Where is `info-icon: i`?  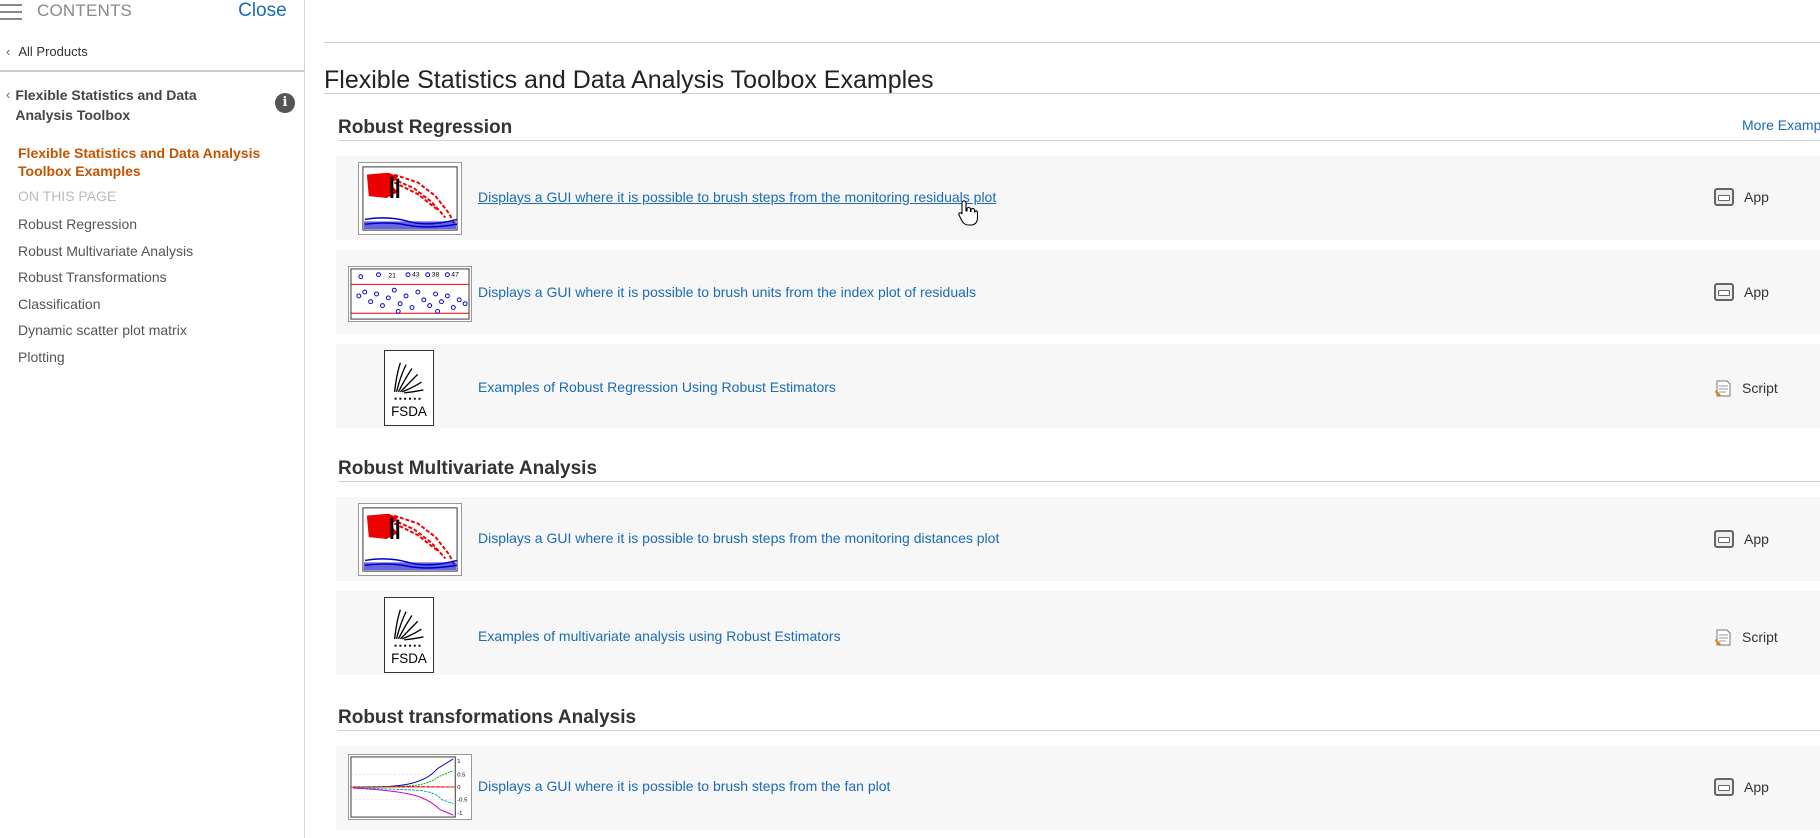
info-icon: i is located at coordinates (285, 103).